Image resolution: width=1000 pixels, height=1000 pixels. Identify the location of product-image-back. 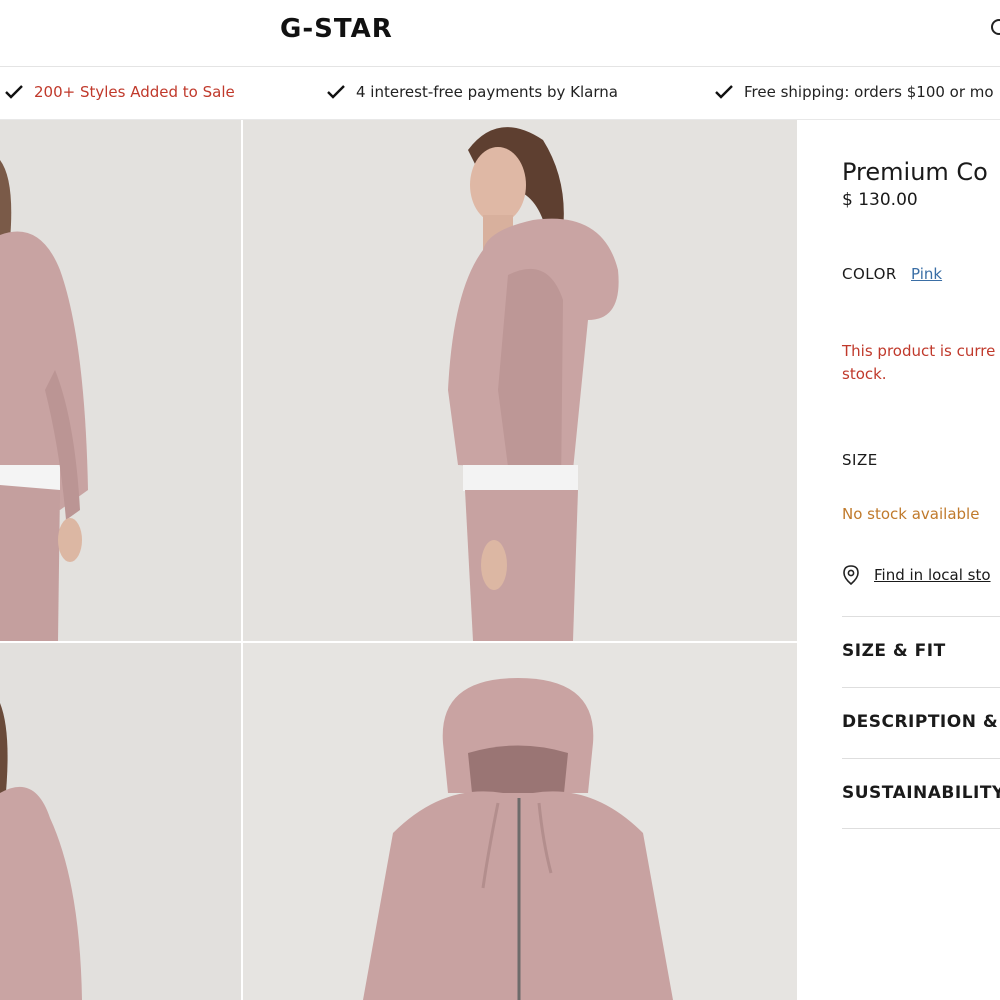
(120, 821).